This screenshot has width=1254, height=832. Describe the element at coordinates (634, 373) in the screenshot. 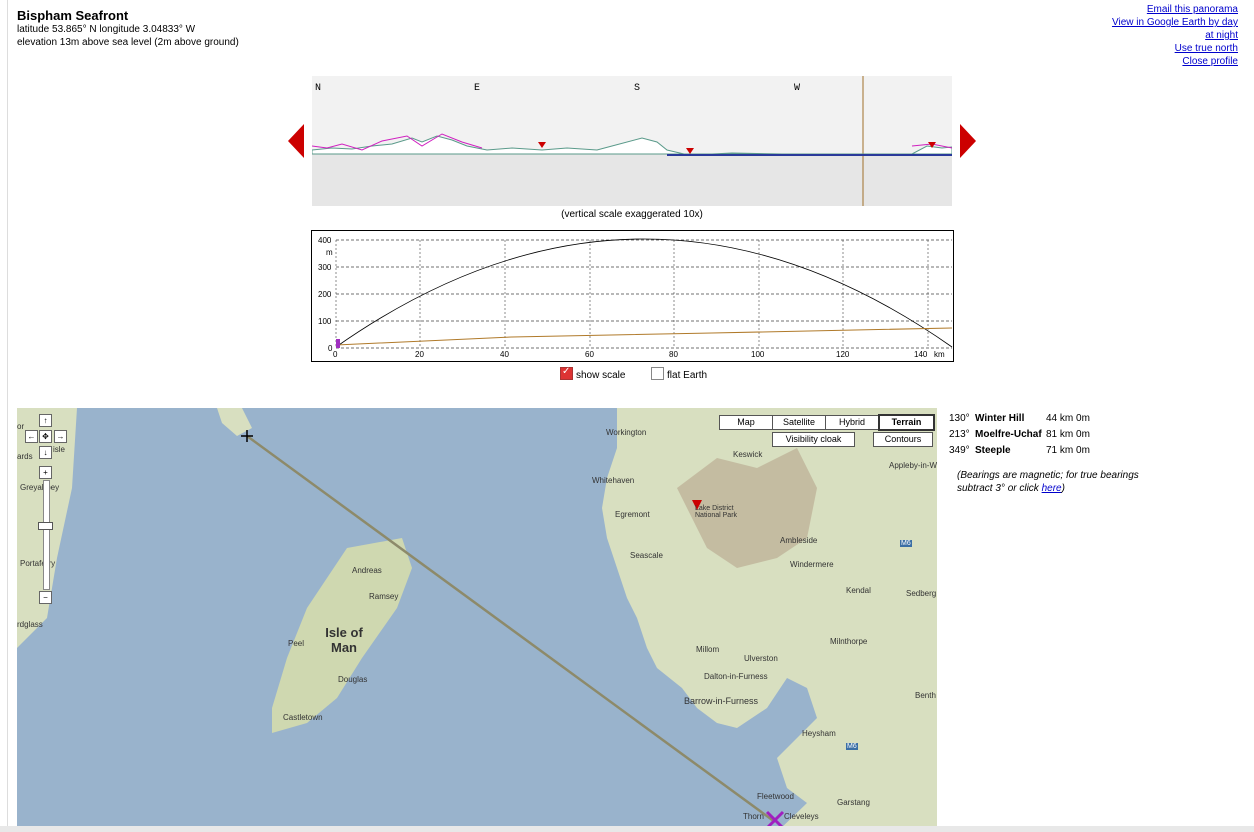

I see `profile-options: show scale flat Earth` at that location.